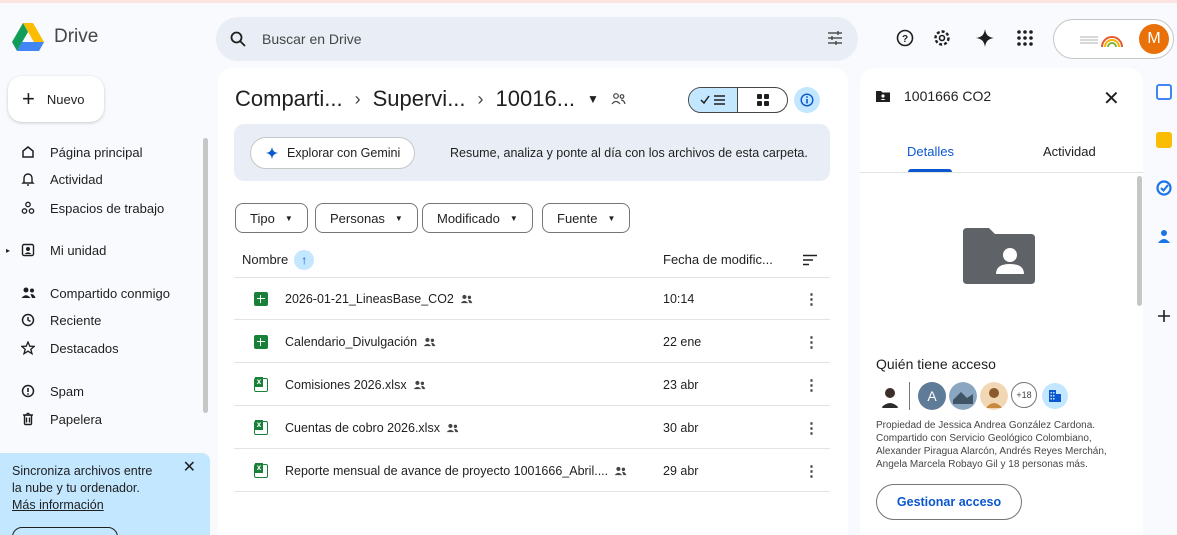 This screenshot has height=535, width=1177. Describe the element at coordinates (1055, 396) in the screenshot. I see `organization-avatar` at that location.